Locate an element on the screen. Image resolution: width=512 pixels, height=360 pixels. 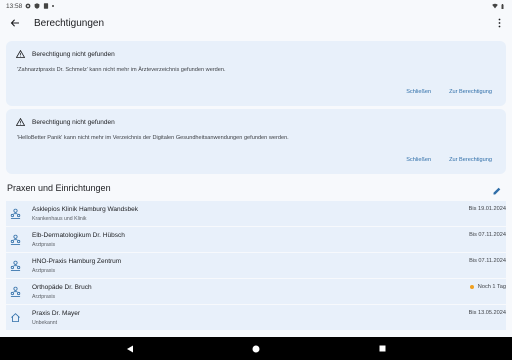
pencil-icon is located at coordinates (497, 191).